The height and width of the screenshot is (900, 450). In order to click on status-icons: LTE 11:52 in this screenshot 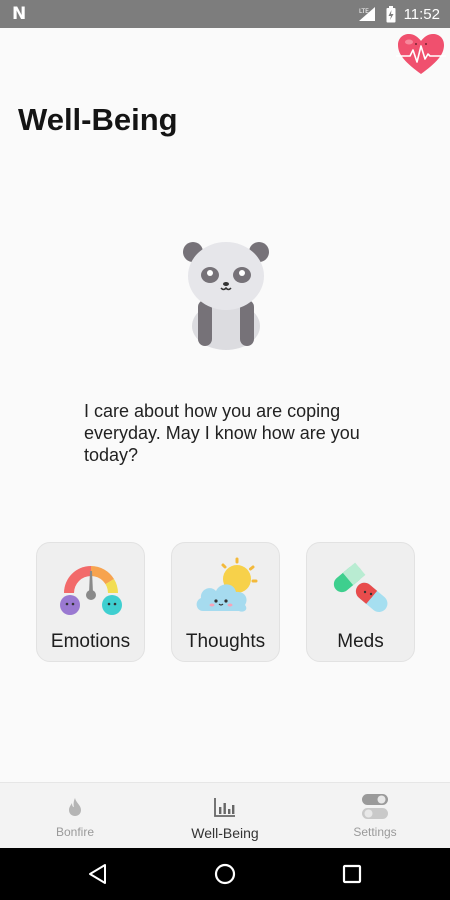, I will do `click(399, 14)`.